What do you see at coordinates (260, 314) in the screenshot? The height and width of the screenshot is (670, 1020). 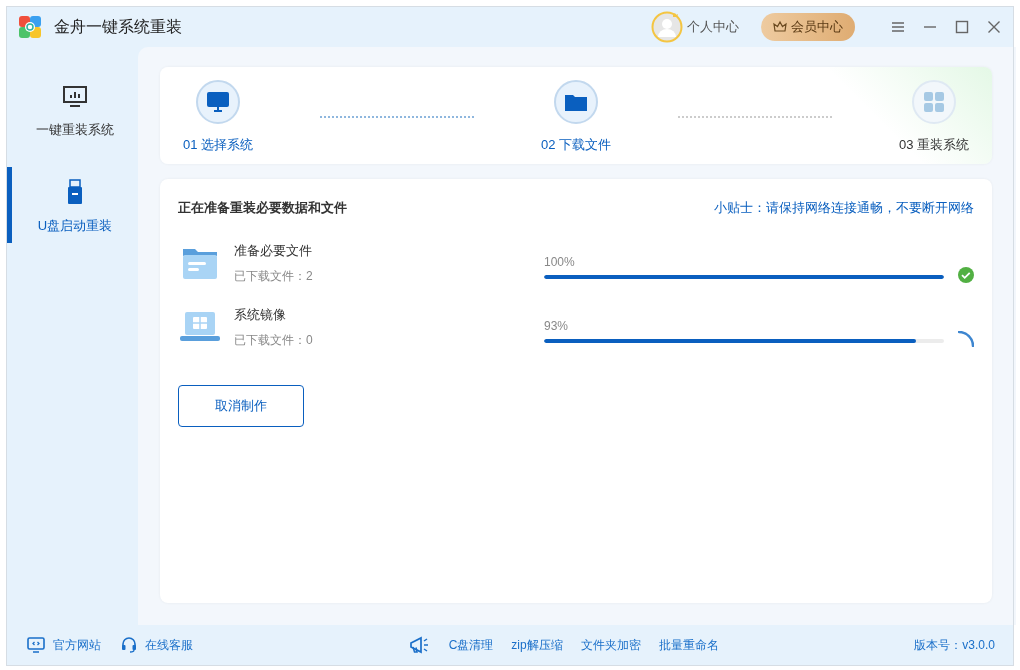 I see `item-name: 系统镜像` at bounding box center [260, 314].